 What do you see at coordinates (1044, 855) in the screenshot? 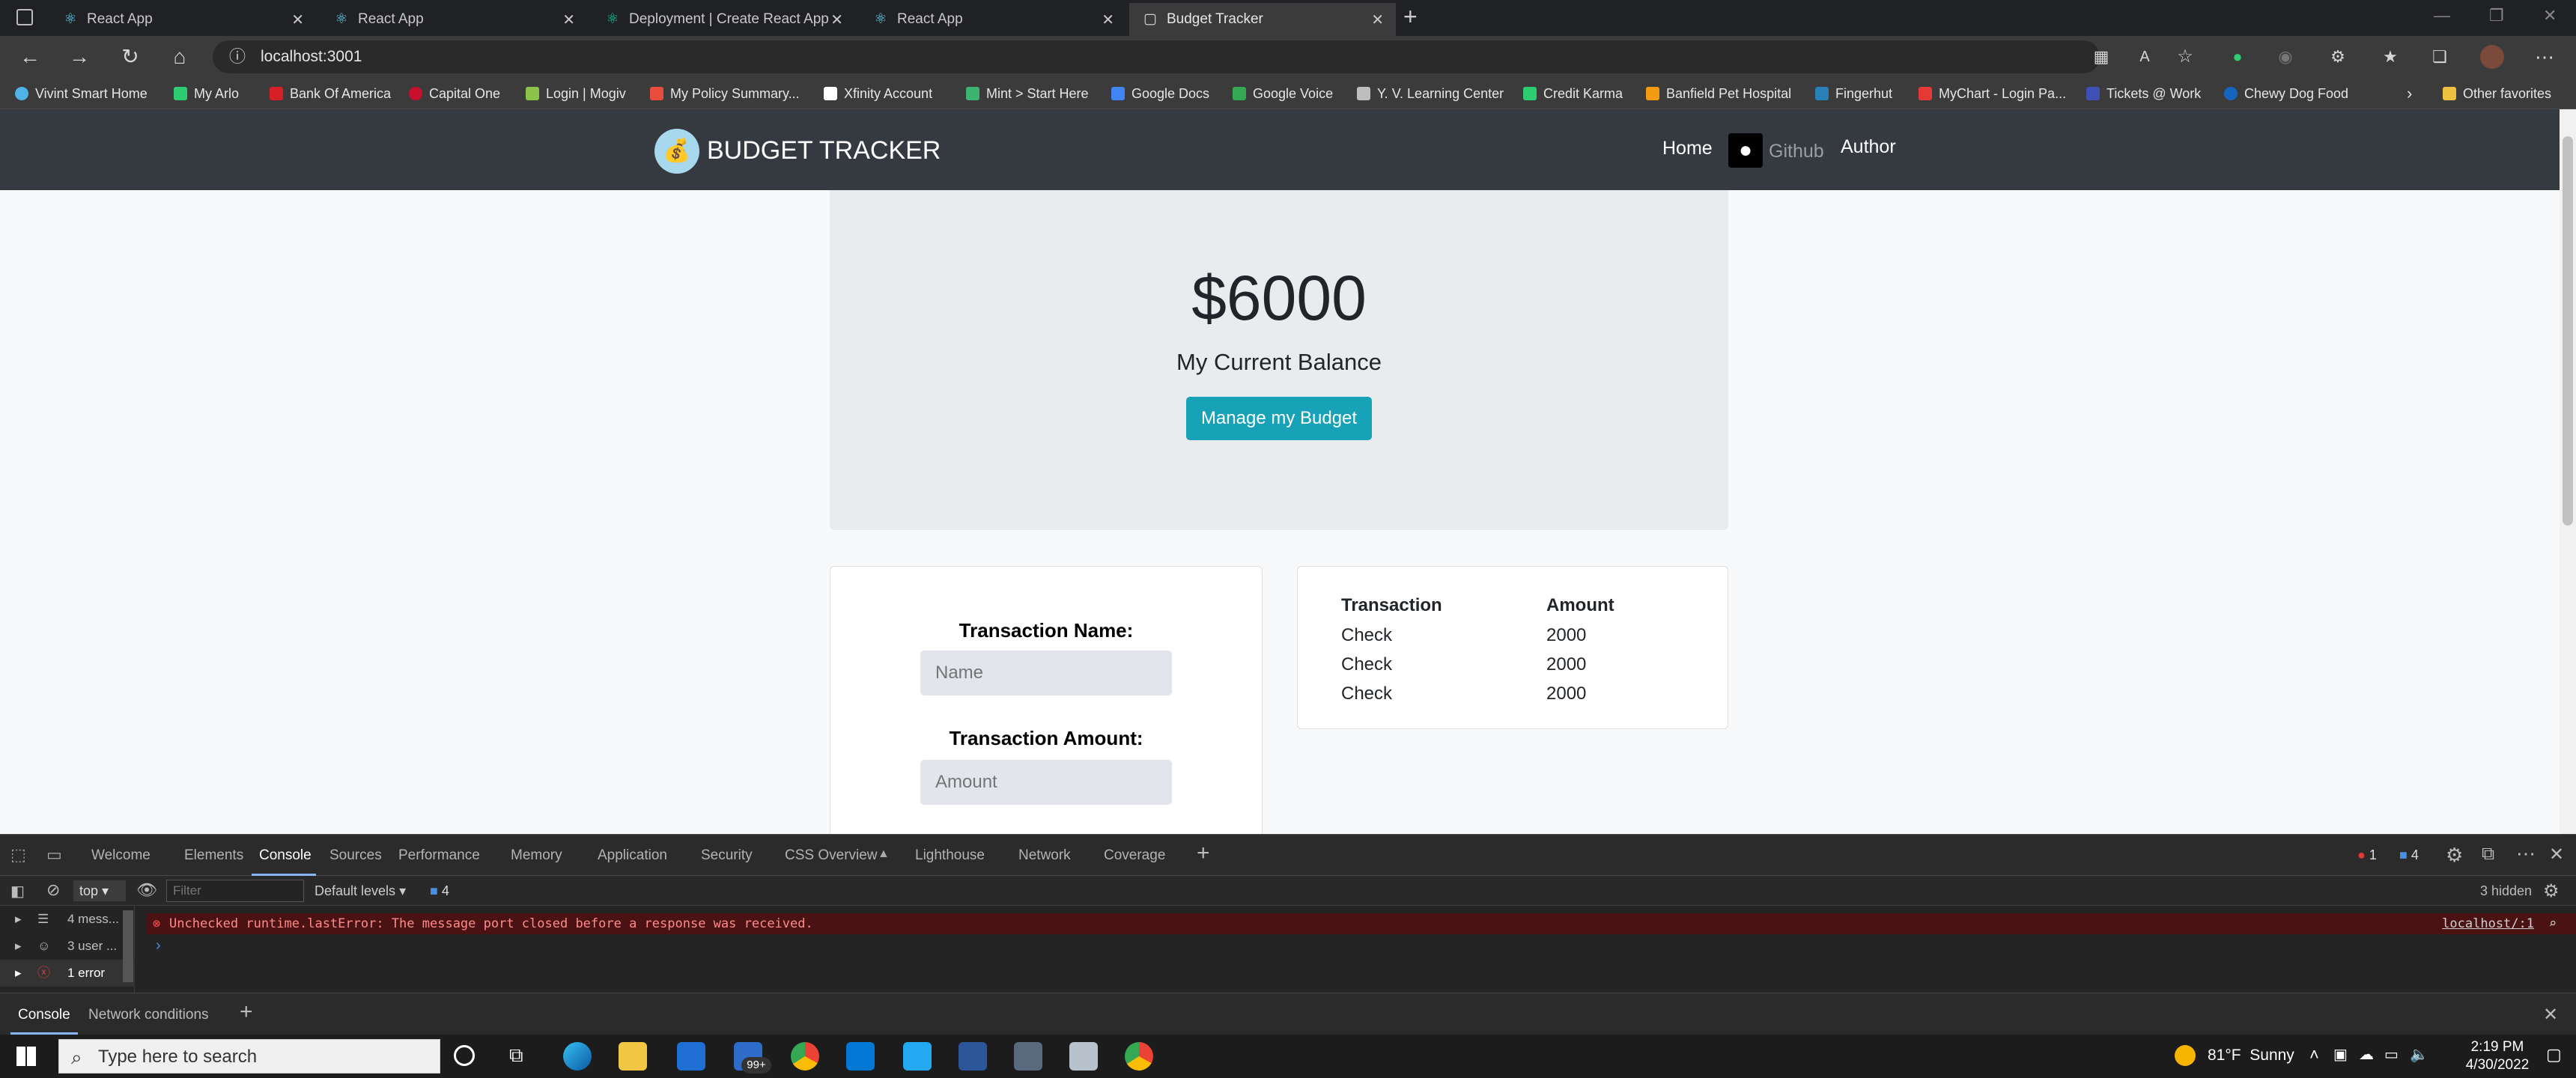
I see `devtools-tab-network: Network` at bounding box center [1044, 855].